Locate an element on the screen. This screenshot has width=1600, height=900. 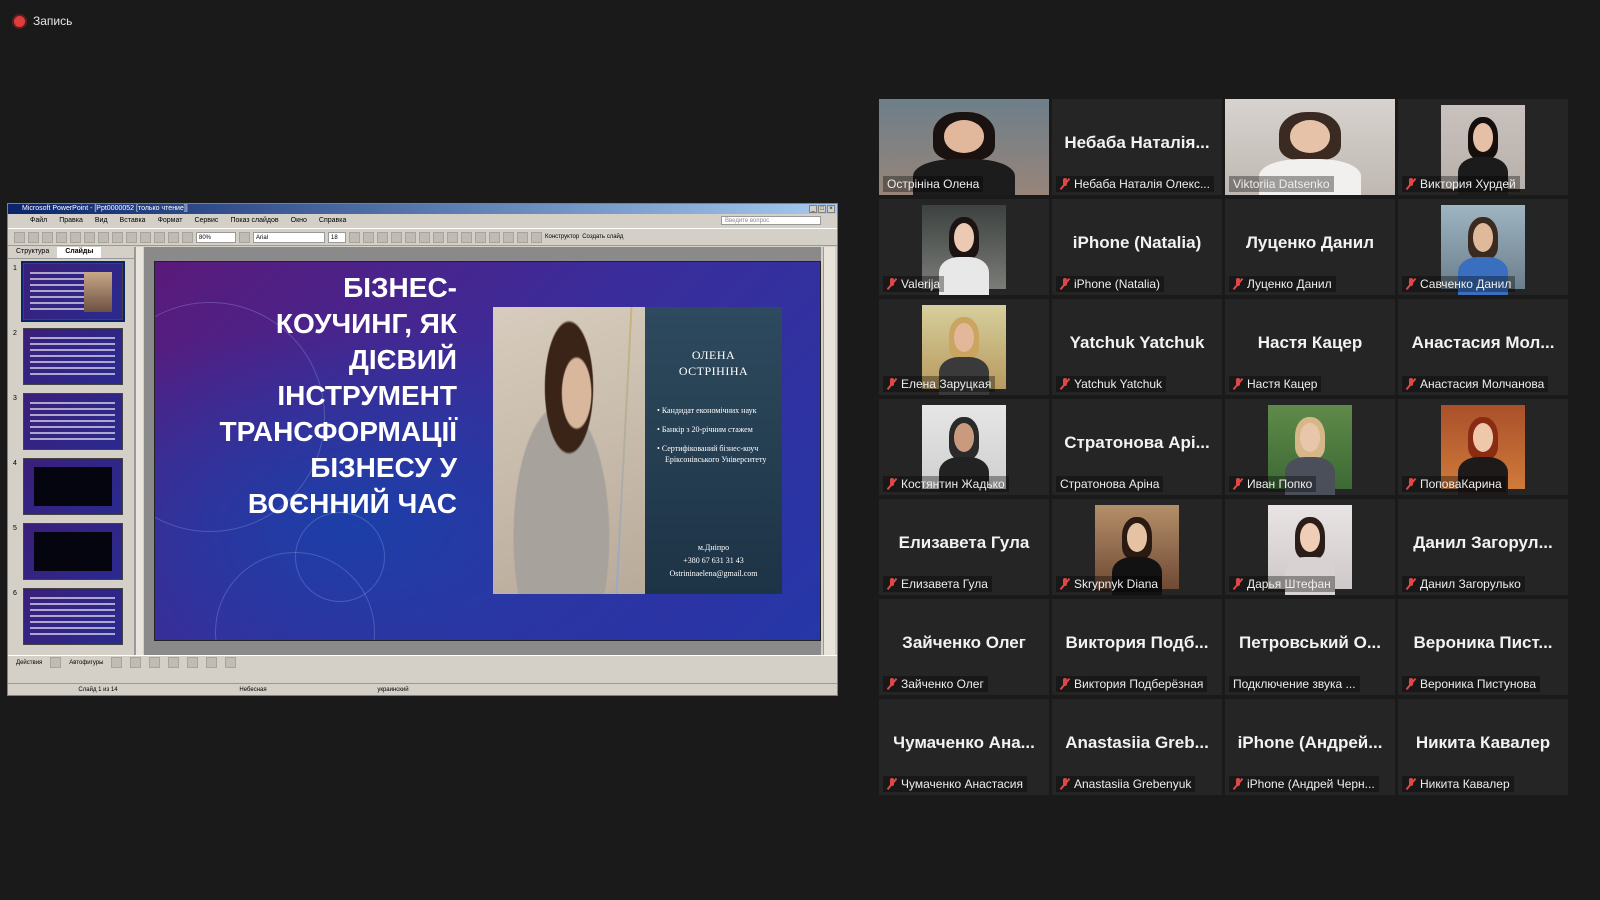
indent-icon is located at coordinates (508, 237).